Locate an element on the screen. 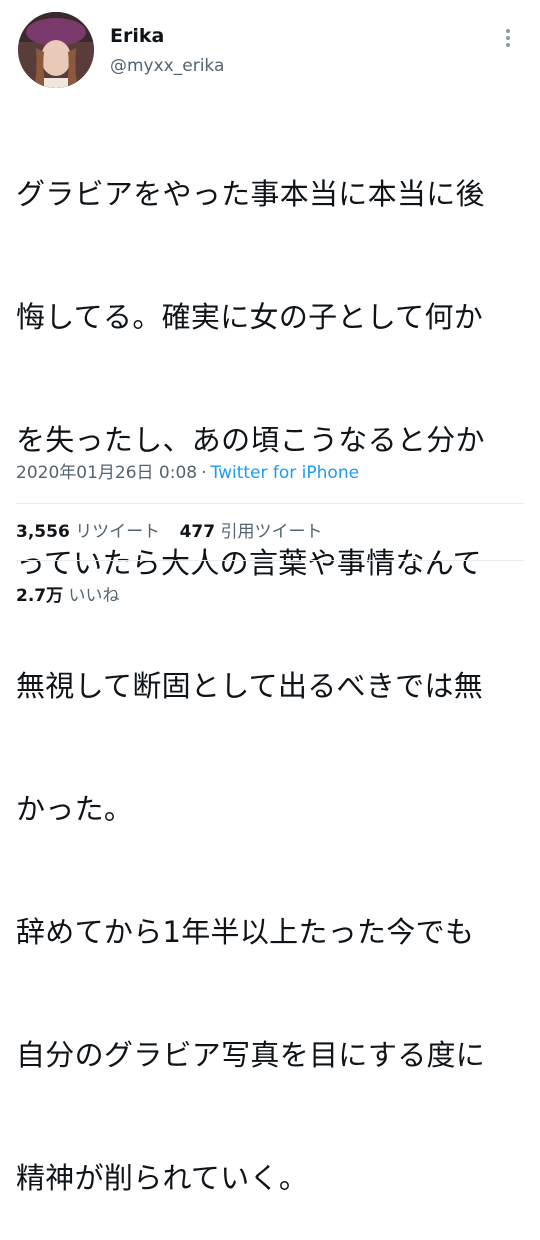 The width and height of the screenshot is (540, 1240). tweet-line: 無視して断固として出るべきでは無 is located at coordinates (250, 686).